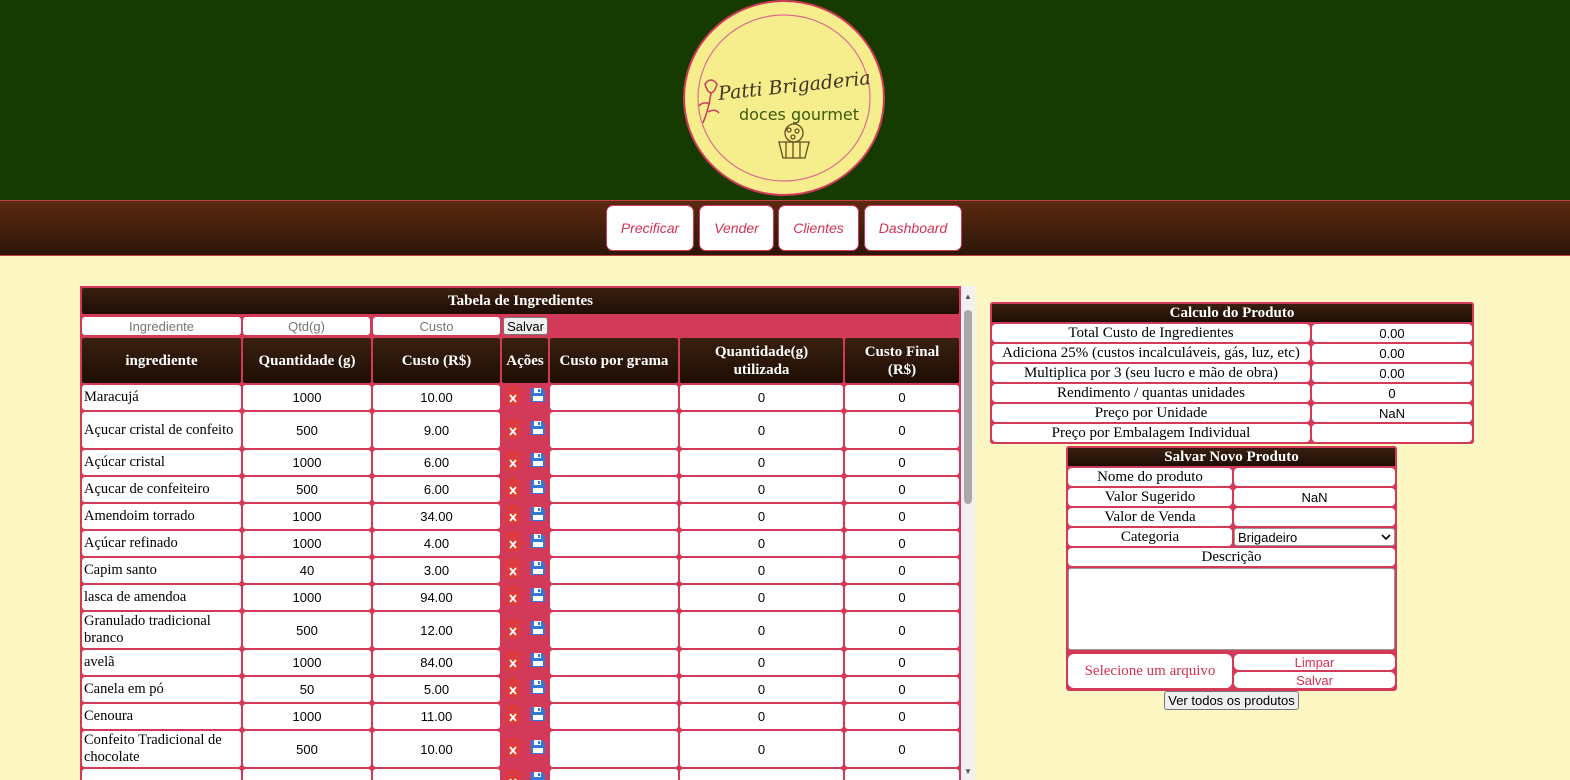 The height and width of the screenshot is (780, 1570). What do you see at coordinates (1150, 517) in the screenshot?
I see `sale-value-label: Valor de Venda` at bounding box center [1150, 517].